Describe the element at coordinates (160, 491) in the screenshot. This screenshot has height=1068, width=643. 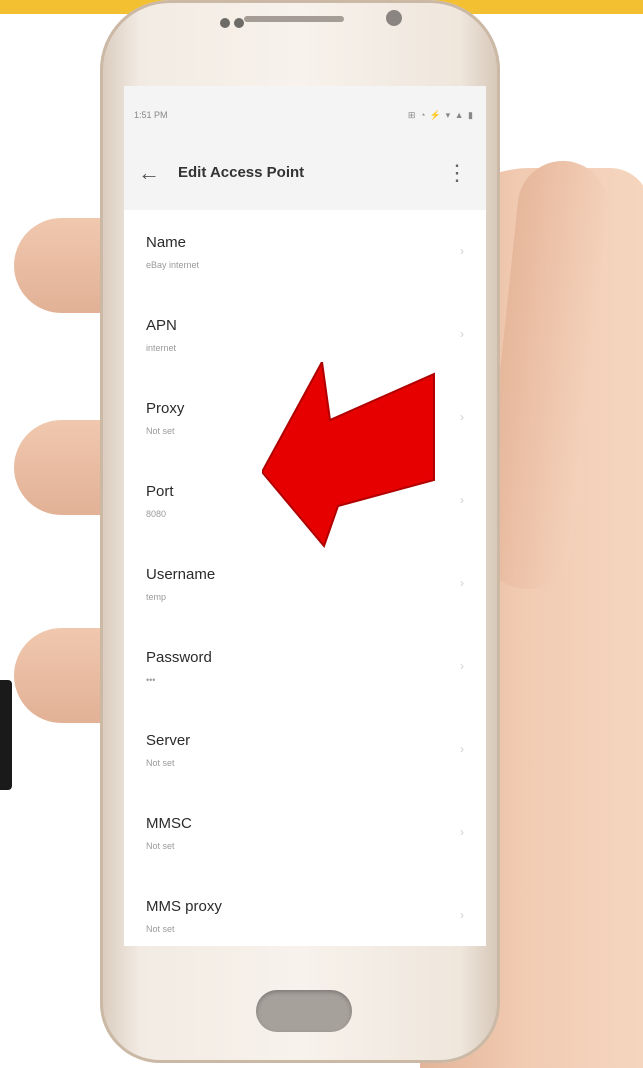
I see `setting-title: Port` at that location.